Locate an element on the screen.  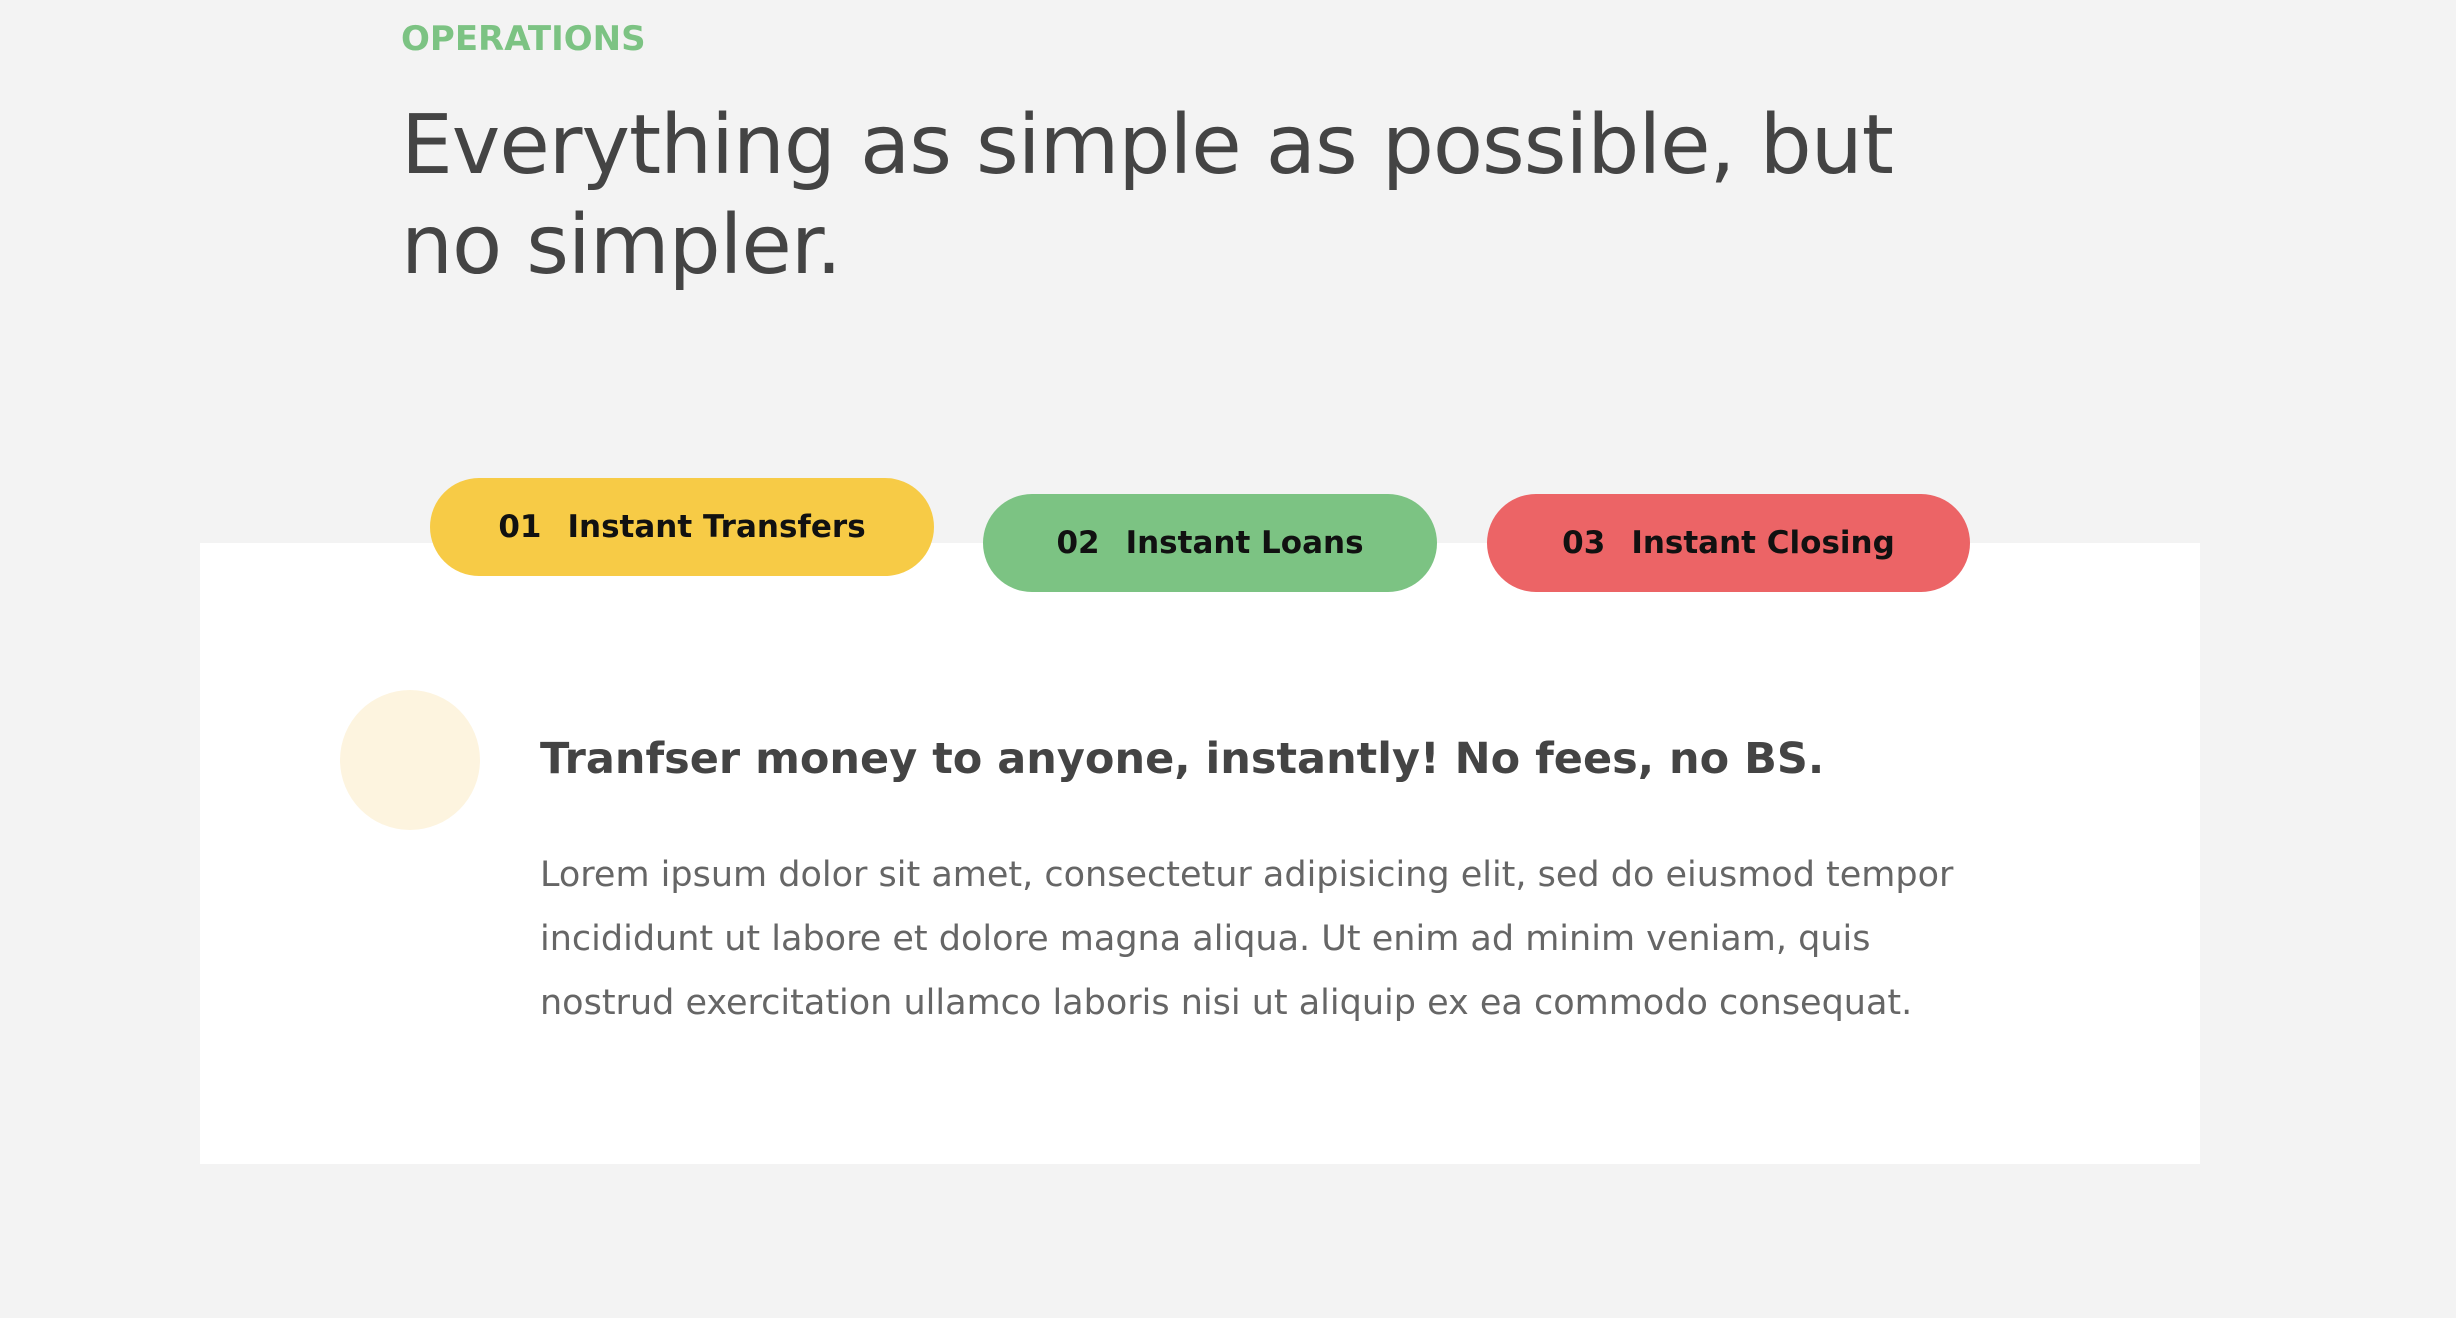
tab-instant-loans: 02 Instant Loans is located at coordinates (1210, 543).